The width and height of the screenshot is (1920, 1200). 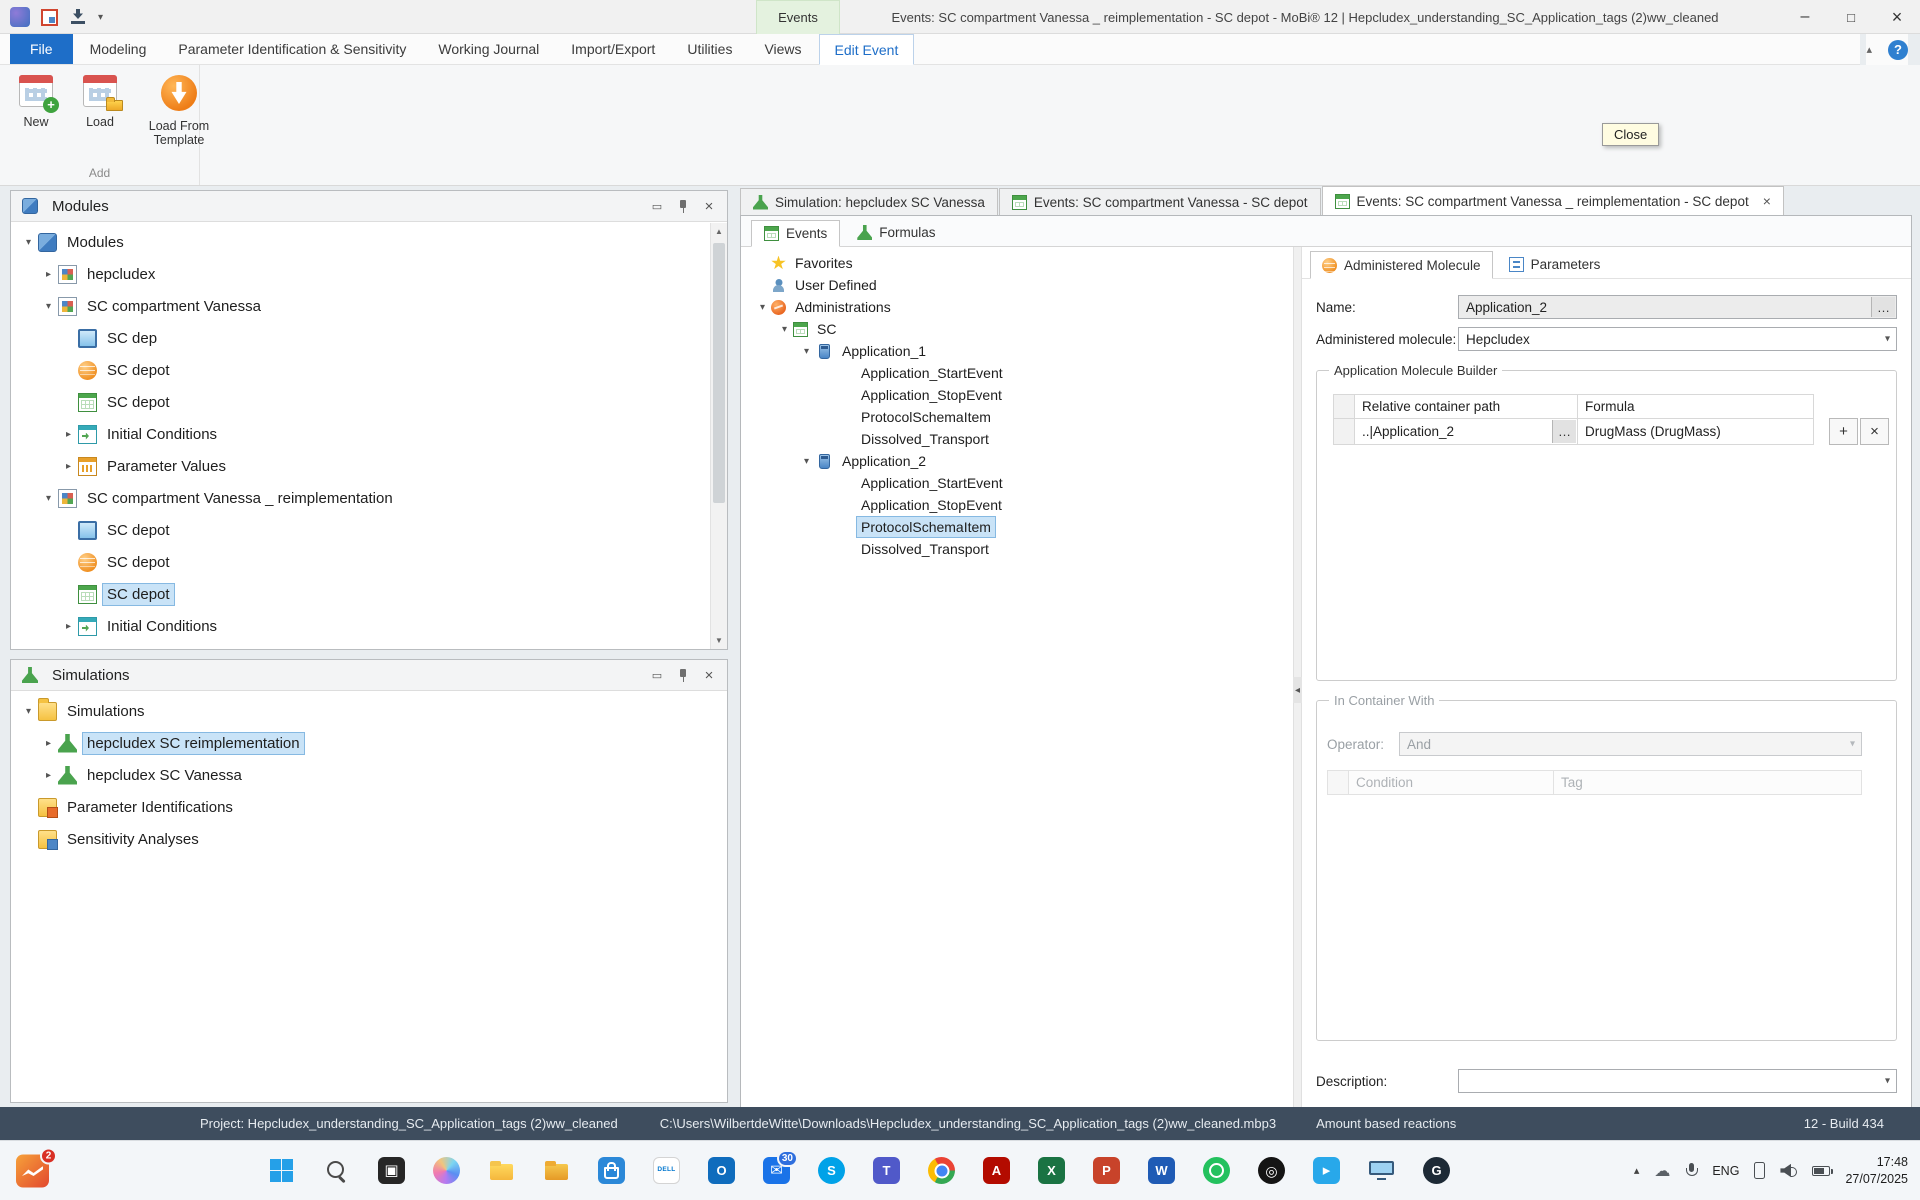 What do you see at coordinates (1106, 1170) in the screenshot?
I see `taskbar-icon-powerpoint: P` at bounding box center [1106, 1170].